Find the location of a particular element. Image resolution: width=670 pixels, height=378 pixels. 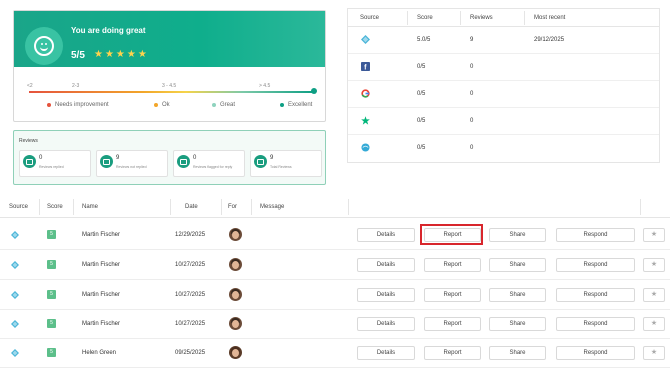

source-score: 5.0/5 is located at coordinates (424, 40).